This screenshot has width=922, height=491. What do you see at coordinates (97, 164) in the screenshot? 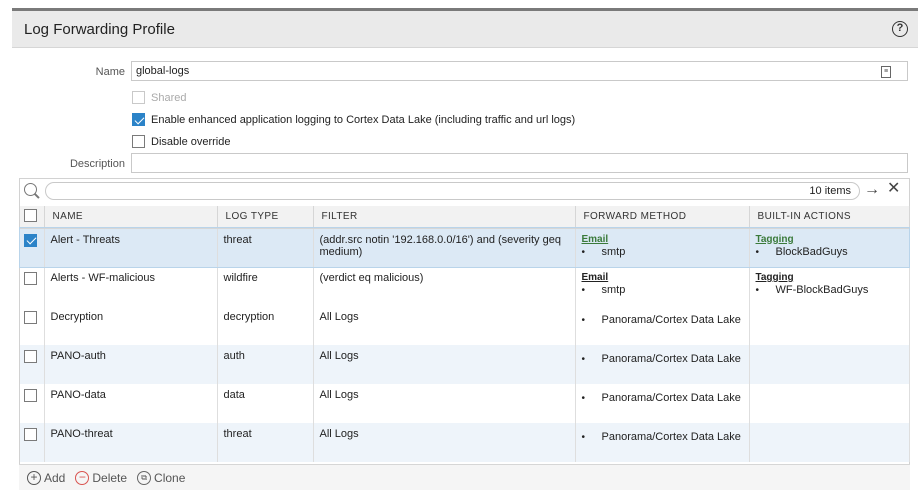
I see `description-label: Description` at bounding box center [97, 164].